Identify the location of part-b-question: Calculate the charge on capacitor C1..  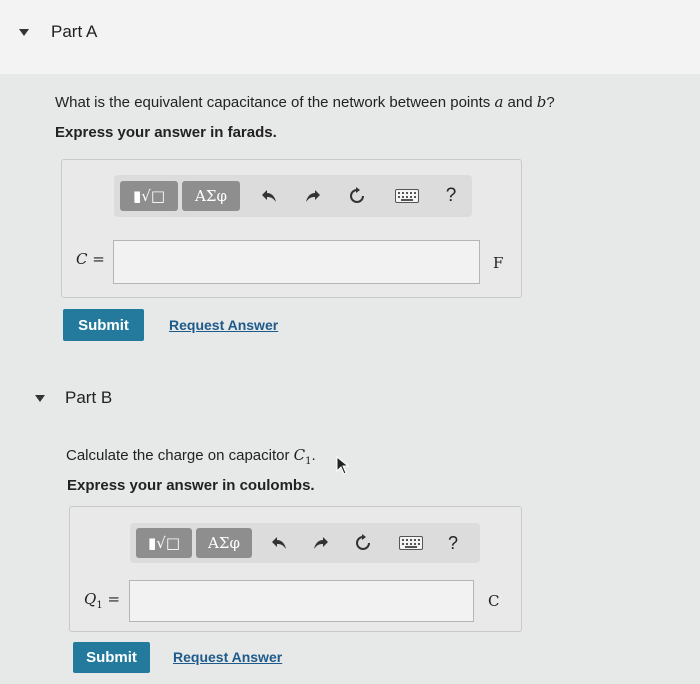
(191, 456).